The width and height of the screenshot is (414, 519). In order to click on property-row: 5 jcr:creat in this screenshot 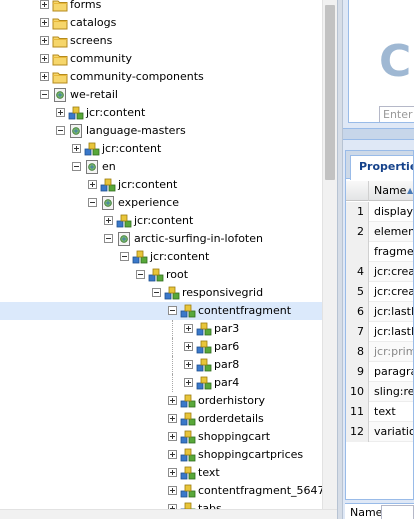, I will do `click(379, 292)`.